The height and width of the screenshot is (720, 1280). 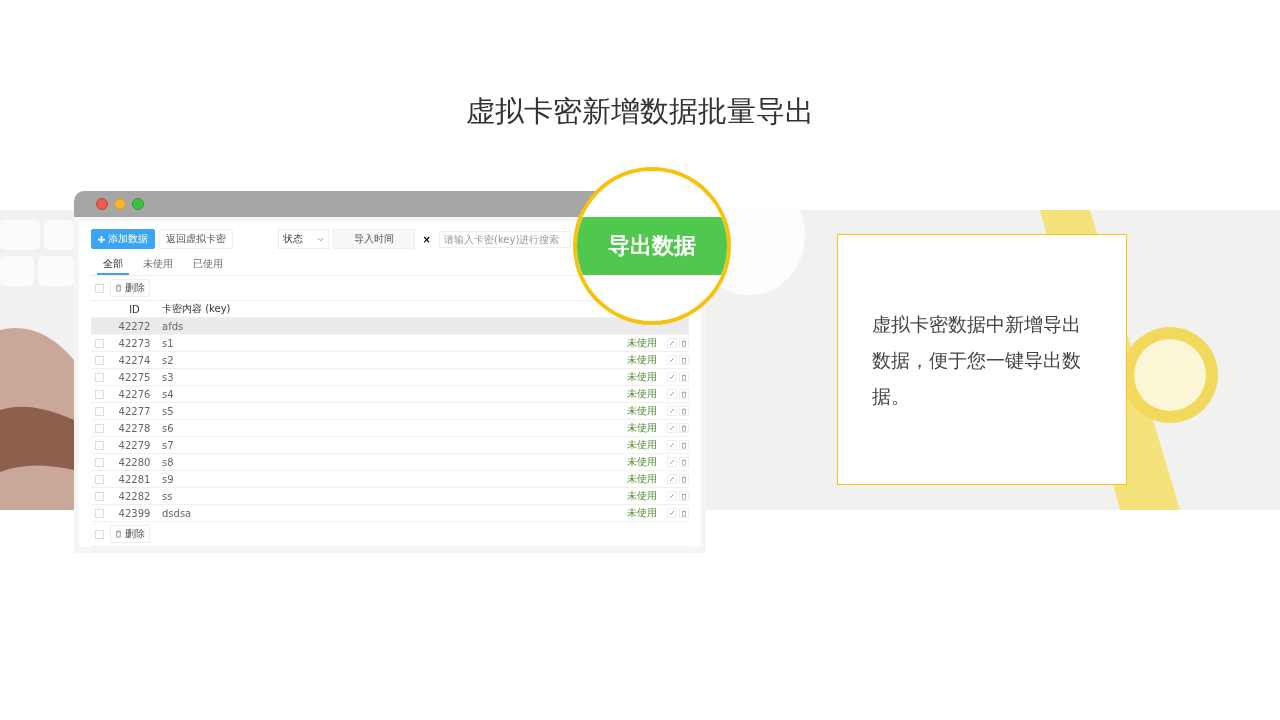 I want to click on table-cell: 42276, so click(x=134, y=394).